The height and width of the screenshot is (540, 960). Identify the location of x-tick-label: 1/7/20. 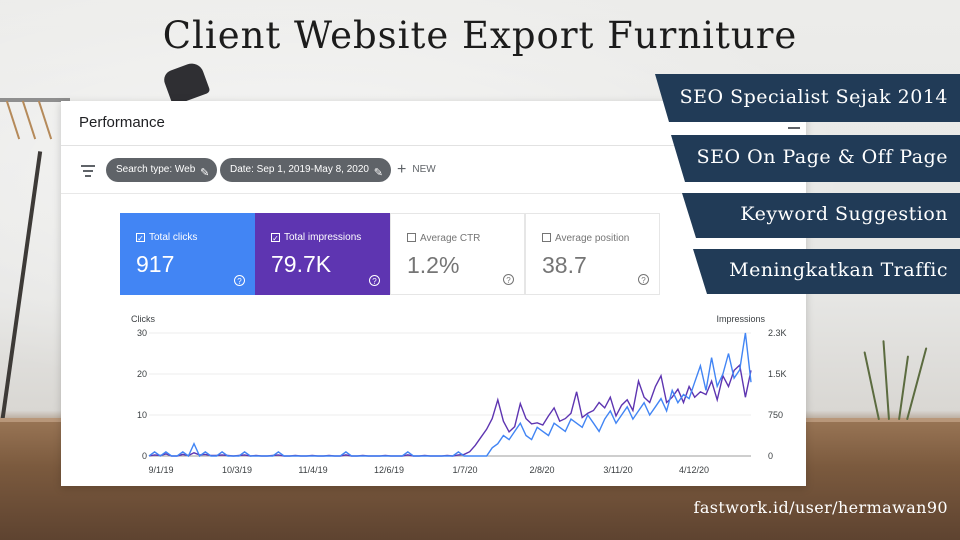
(464, 470).